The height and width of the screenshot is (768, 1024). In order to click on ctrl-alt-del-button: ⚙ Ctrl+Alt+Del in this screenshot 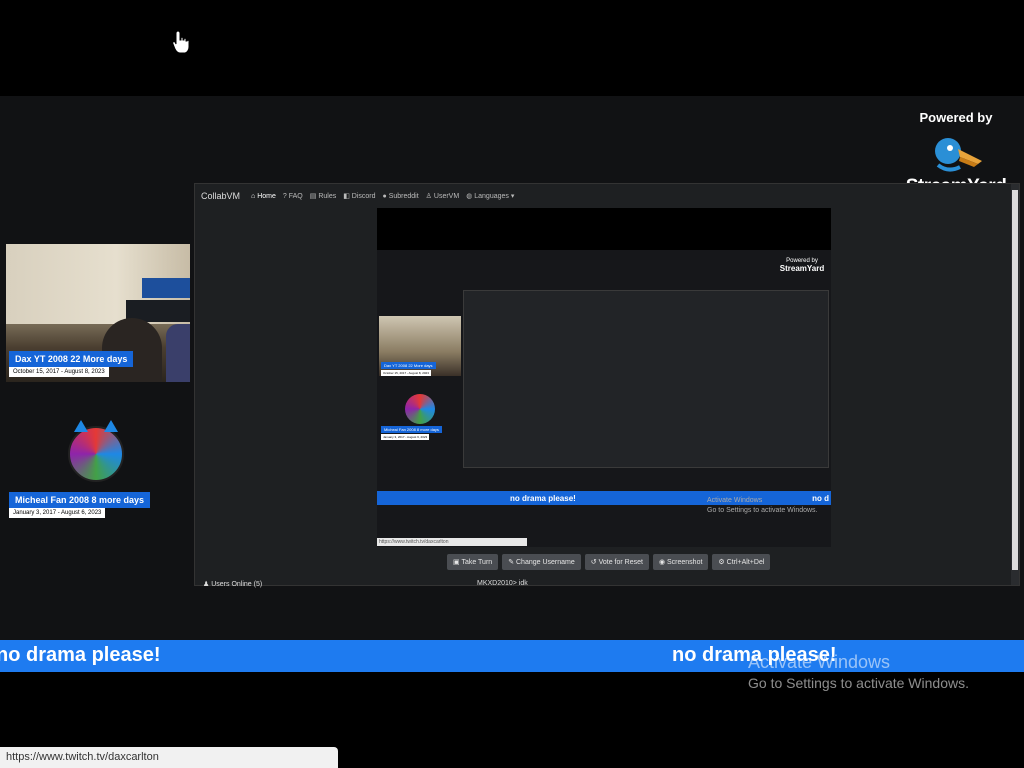, I will do `click(741, 562)`.